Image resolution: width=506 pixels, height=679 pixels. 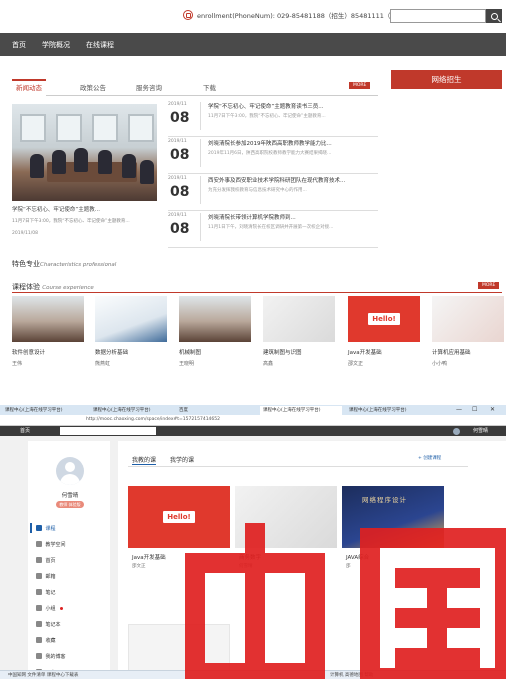 What do you see at coordinates (198, 410) in the screenshot?
I see `browser-tab: 百度` at bounding box center [198, 410].